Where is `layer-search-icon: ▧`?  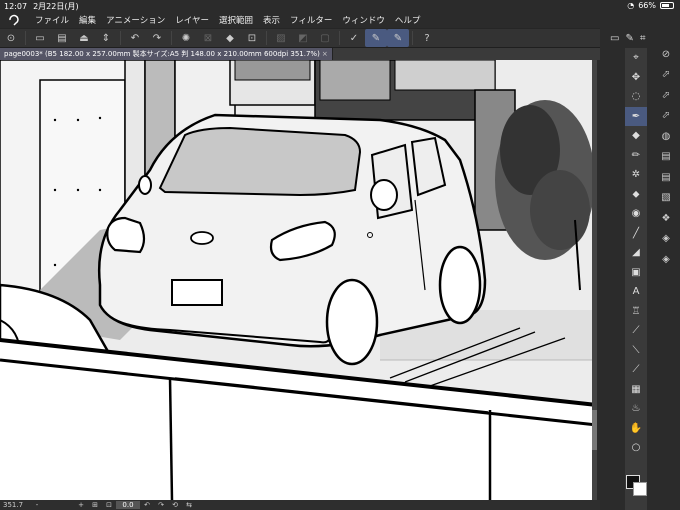
layer-search-icon: ▧ is located at coordinates (666, 198).